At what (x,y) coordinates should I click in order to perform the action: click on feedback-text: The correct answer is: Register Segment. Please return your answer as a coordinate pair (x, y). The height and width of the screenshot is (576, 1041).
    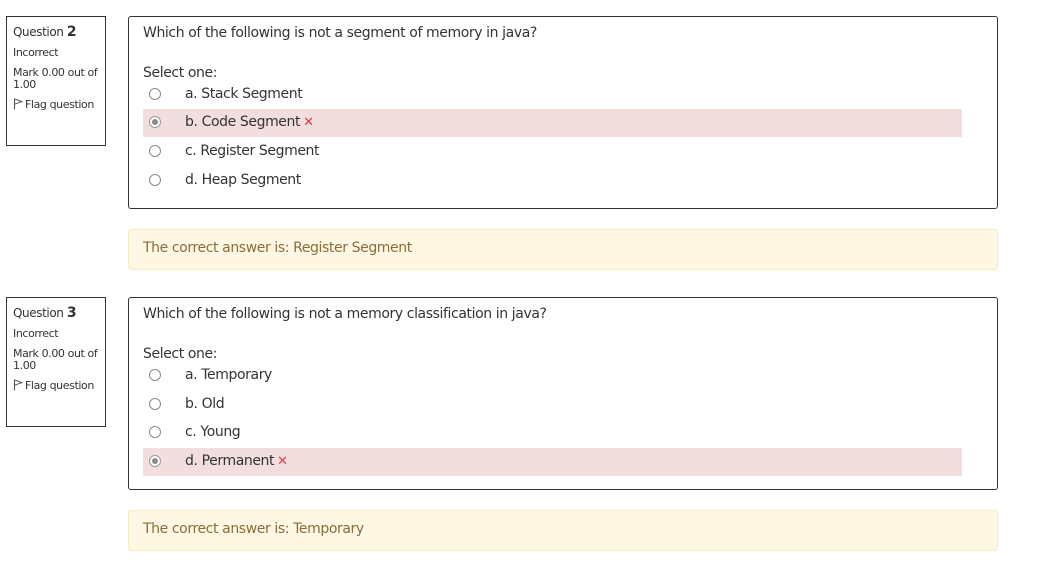
    Looking at the image, I should click on (277, 248).